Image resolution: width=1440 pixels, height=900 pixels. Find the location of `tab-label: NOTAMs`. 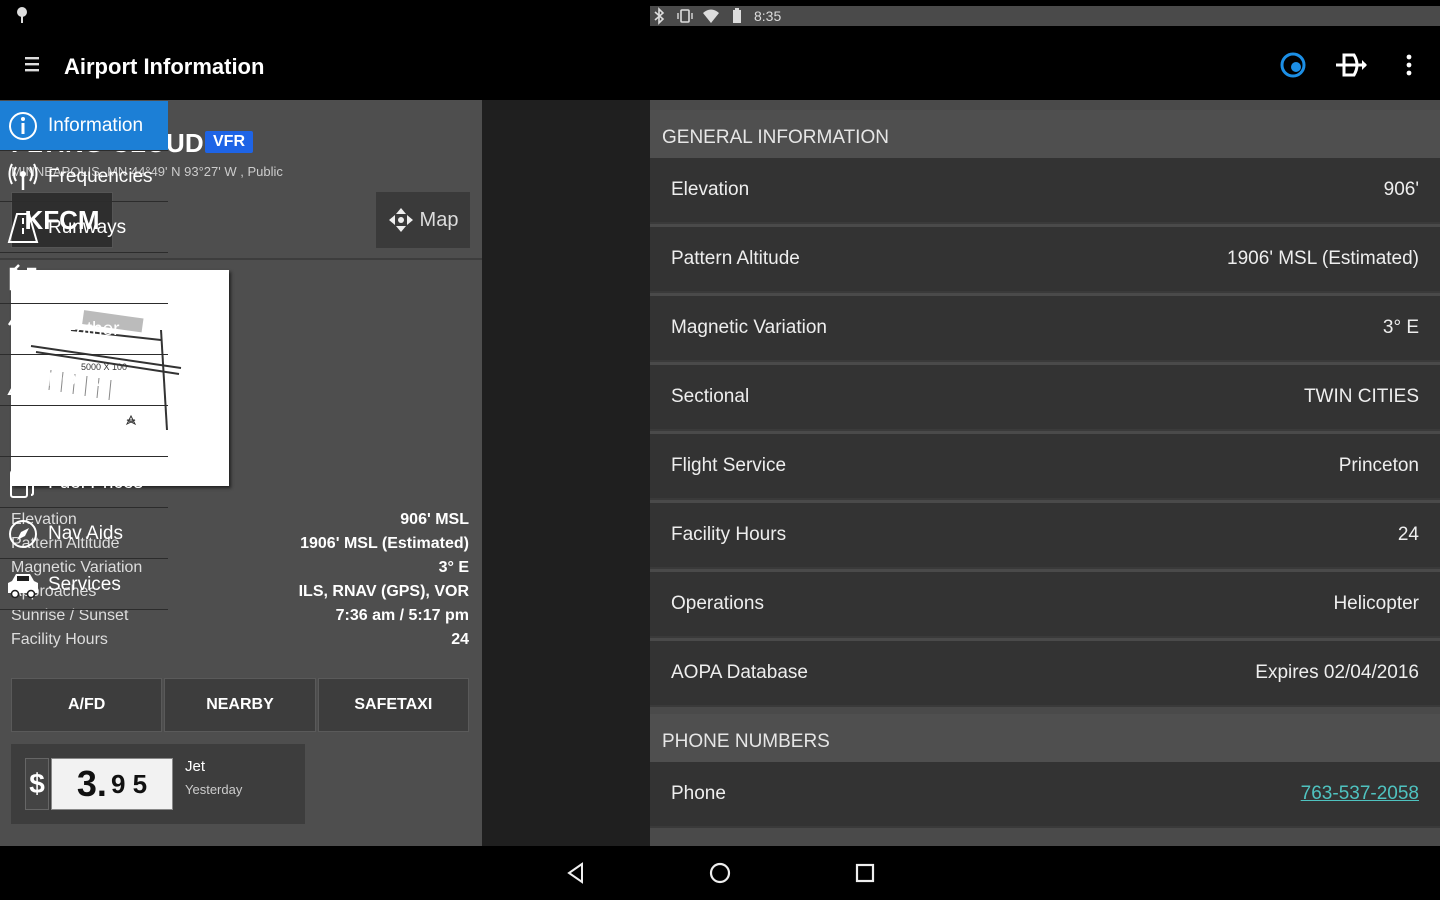

tab-label: NOTAMs is located at coordinates (86, 380).